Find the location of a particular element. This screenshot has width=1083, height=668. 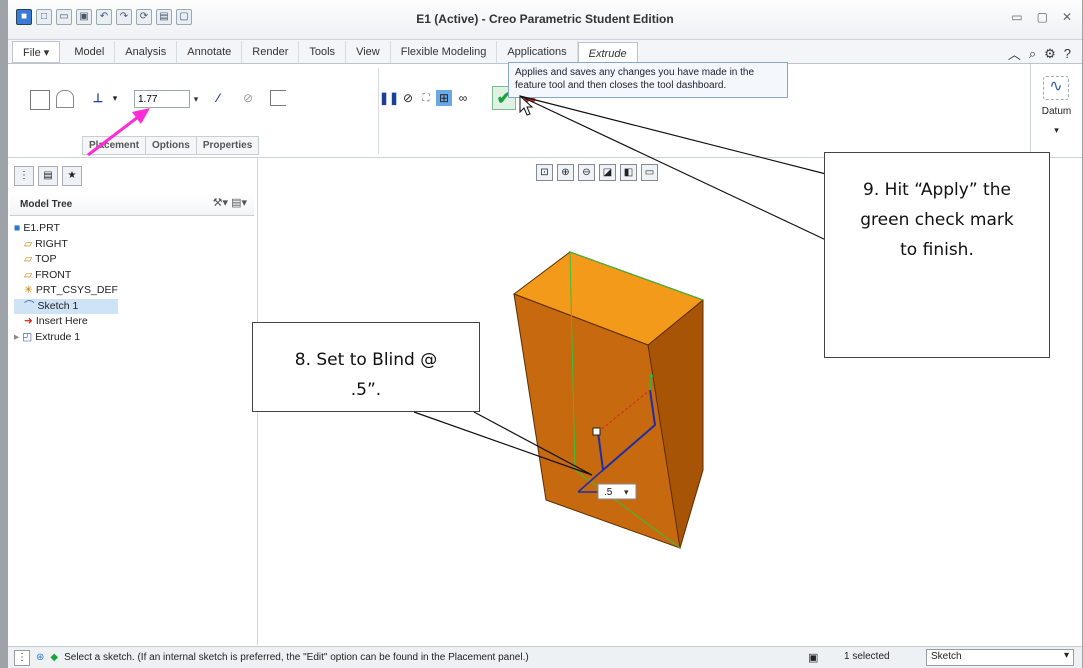

folder-browser-tab-icon: ▤ is located at coordinates (48, 176).